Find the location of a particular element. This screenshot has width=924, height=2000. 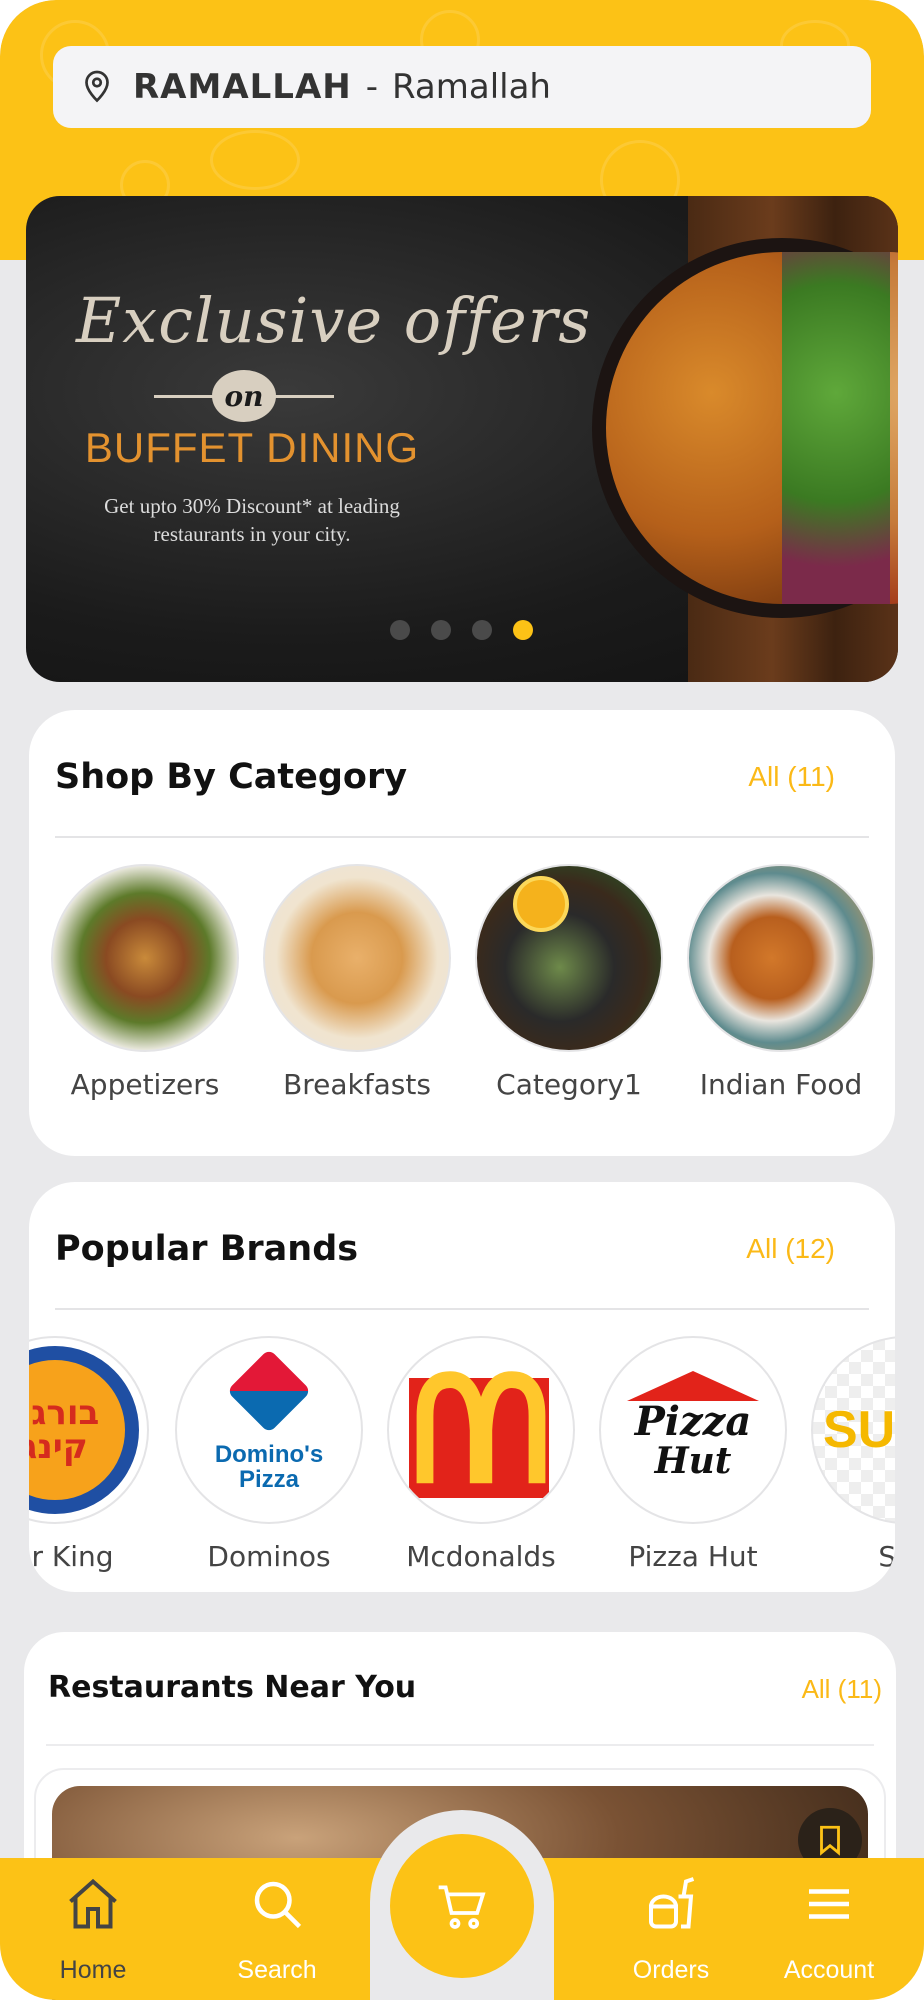

subway-logo: SUB is located at coordinates (853, 1430).